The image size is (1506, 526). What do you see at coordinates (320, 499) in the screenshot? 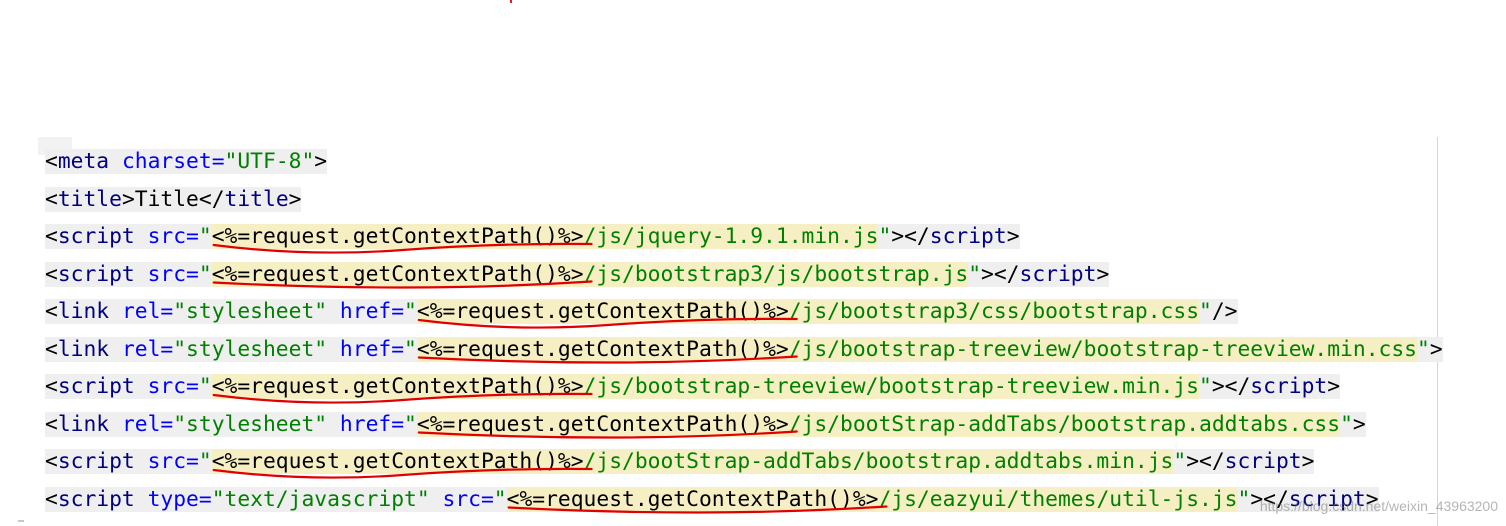
I see `code-token: "text/javascript"` at bounding box center [320, 499].